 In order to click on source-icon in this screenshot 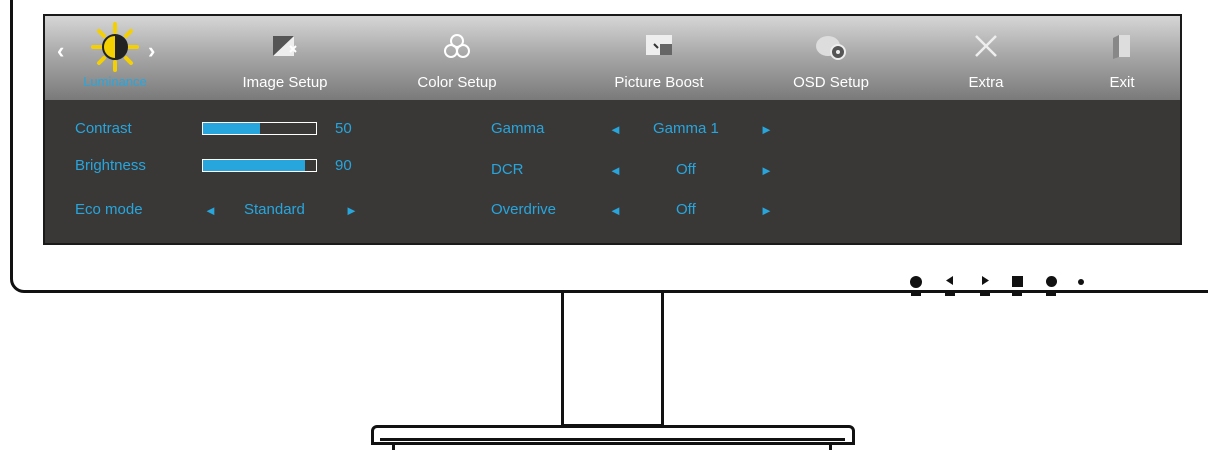, I will do `click(1051, 281)`.